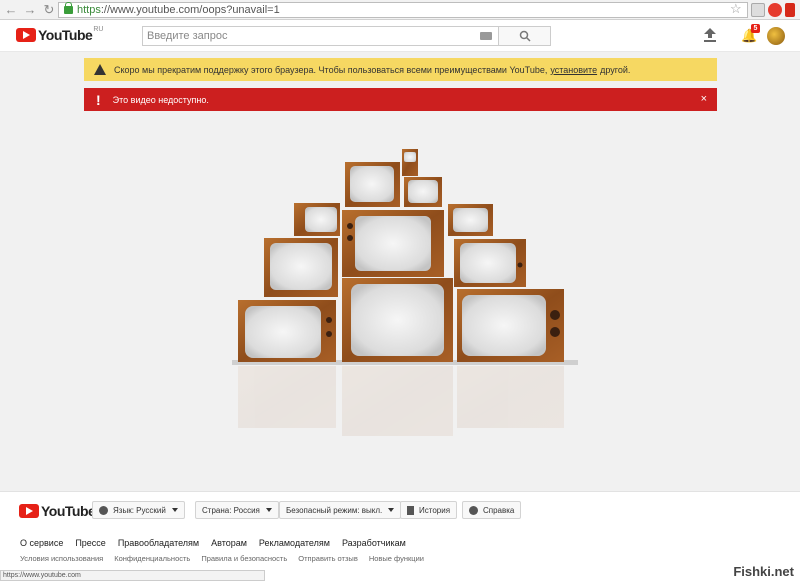  Describe the element at coordinates (160, 99) in the screenshot. I see `error-text: Это видео недоступно.` at that location.